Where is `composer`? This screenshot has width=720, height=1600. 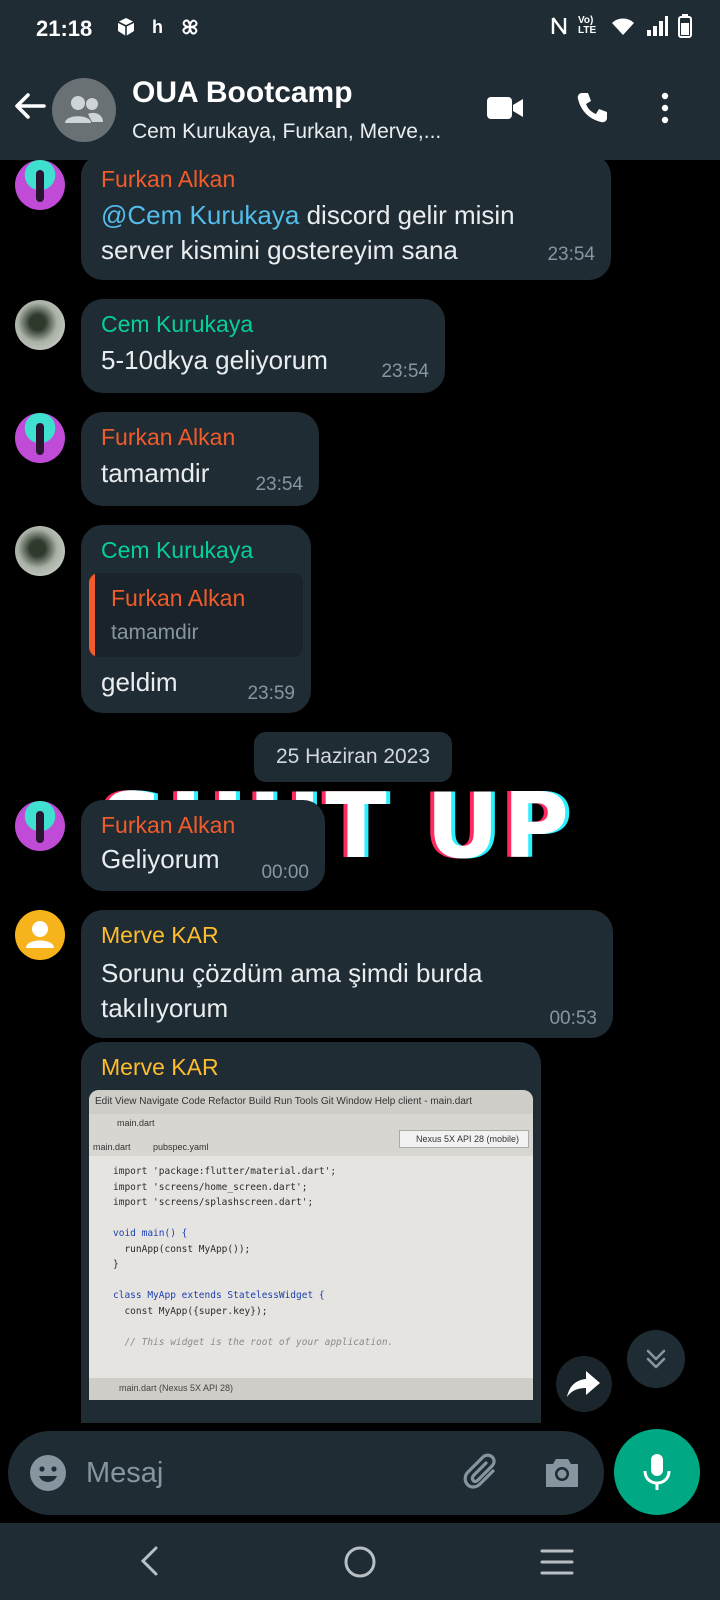
composer is located at coordinates (360, 1473).